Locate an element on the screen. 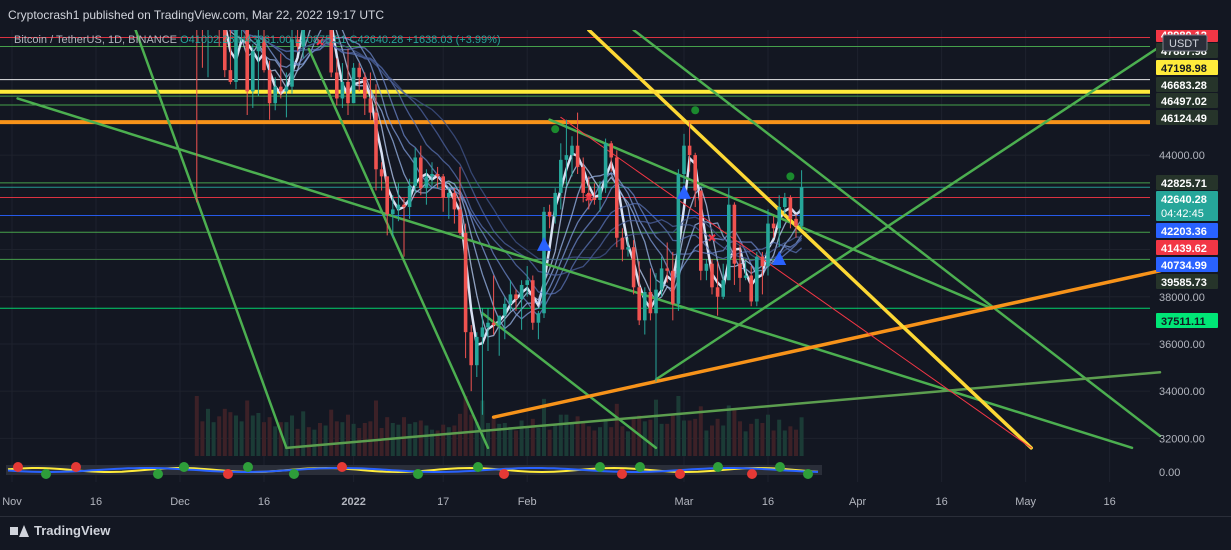 The height and width of the screenshot is (550, 1231). price-level-tag: 46124.49 is located at coordinates (1187, 117).